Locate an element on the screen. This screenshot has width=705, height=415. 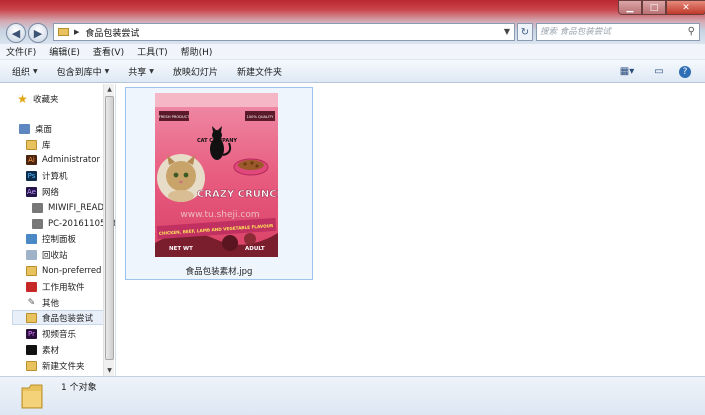
window-controls: ▁ □ ✕ is located at coordinates (661, 7).